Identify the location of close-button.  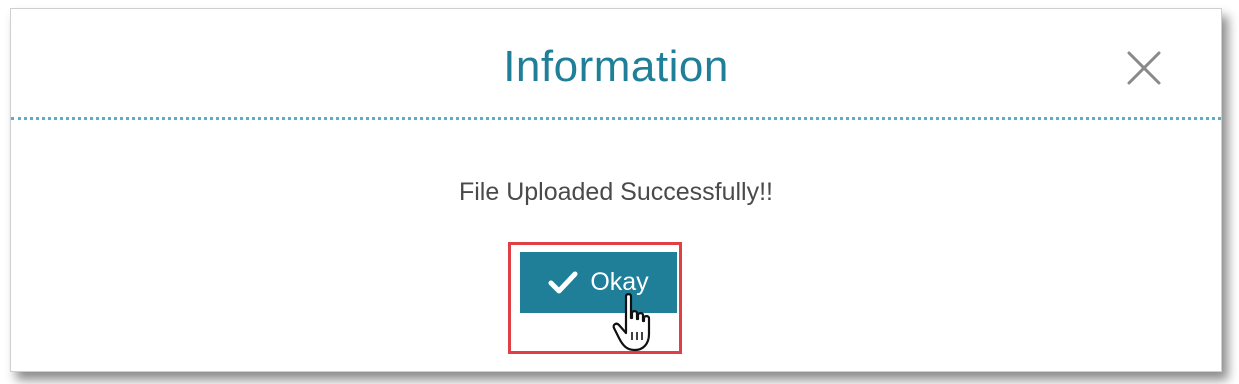
(1144, 68).